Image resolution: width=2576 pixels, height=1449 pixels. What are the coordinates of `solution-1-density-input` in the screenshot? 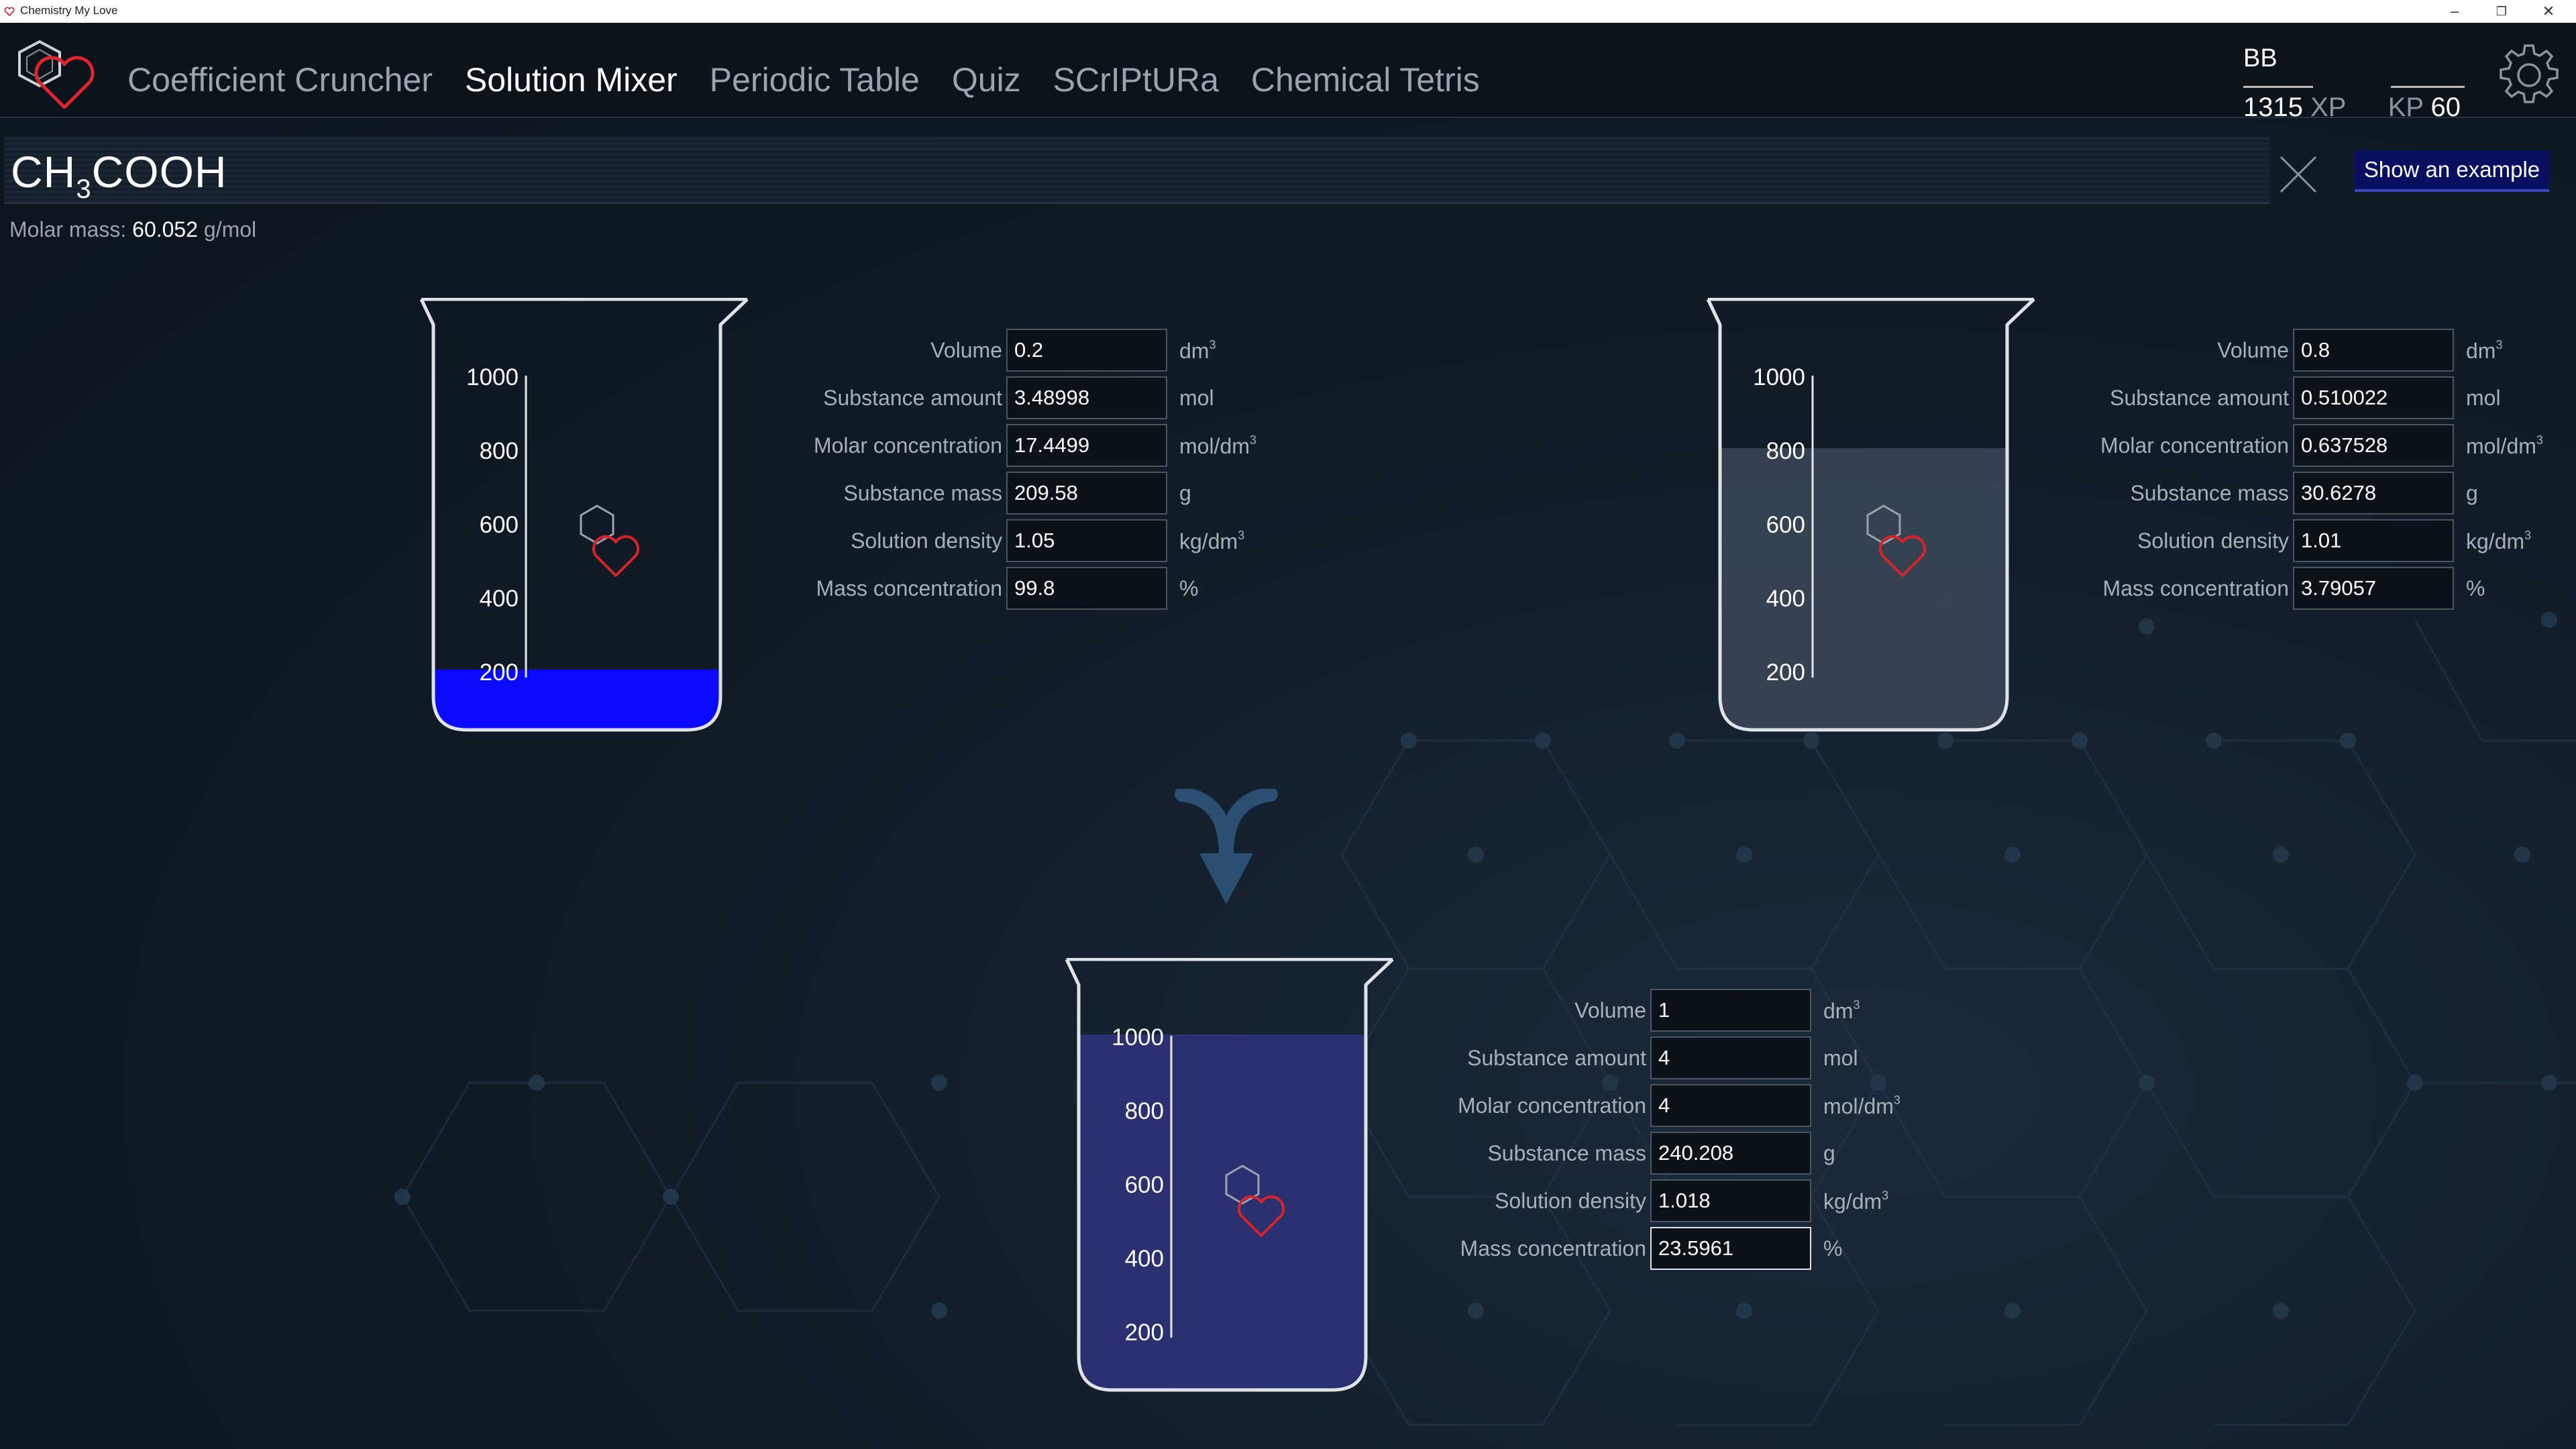 It's located at (1086, 540).